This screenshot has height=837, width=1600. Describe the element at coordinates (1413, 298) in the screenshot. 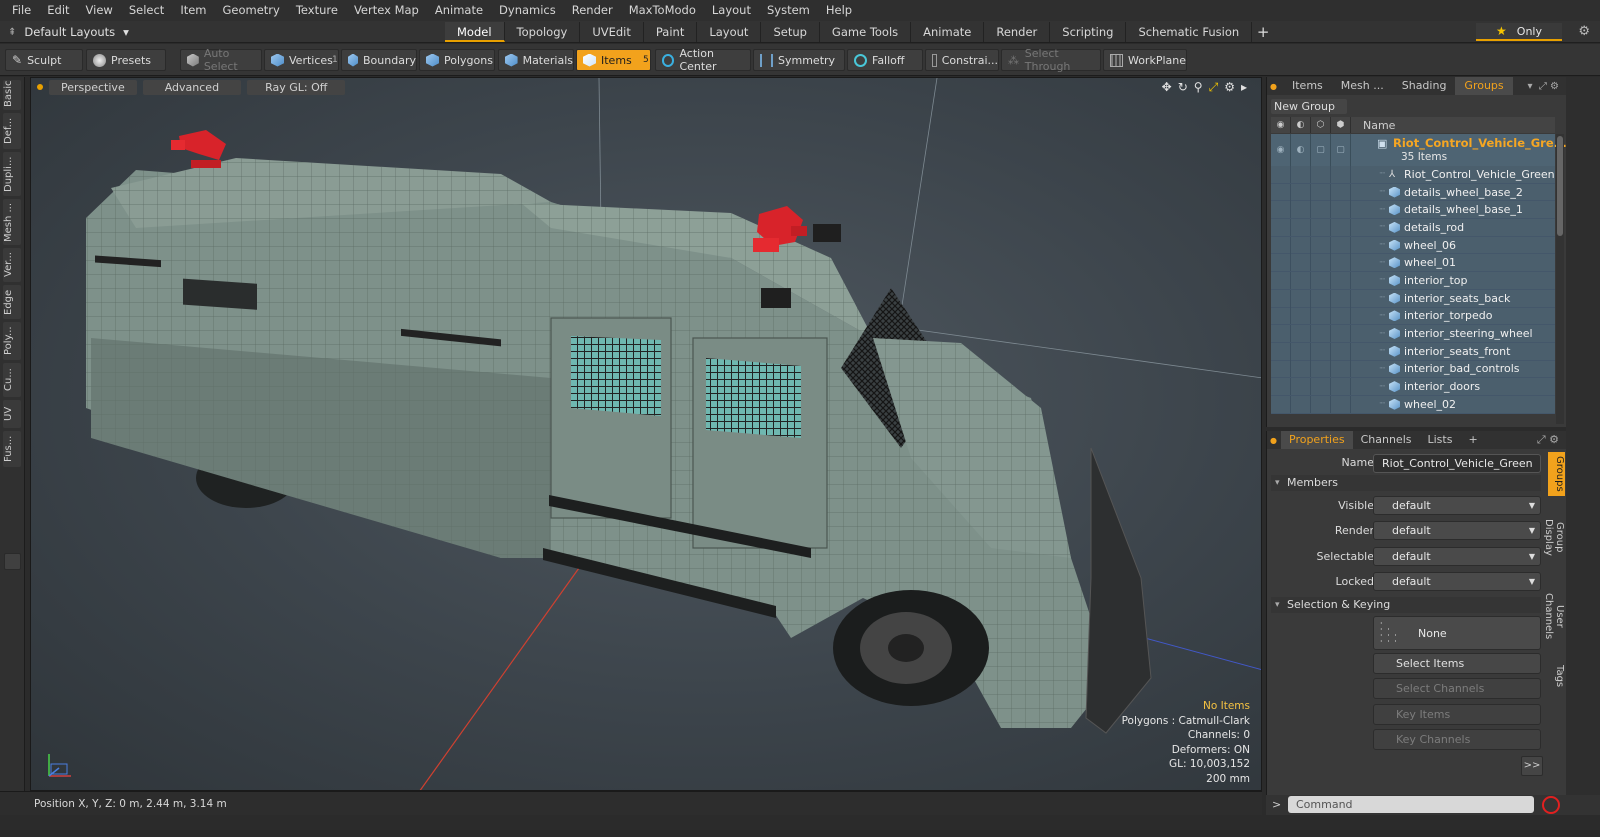

I see `list-item: ┈ interior_seats_back` at that location.